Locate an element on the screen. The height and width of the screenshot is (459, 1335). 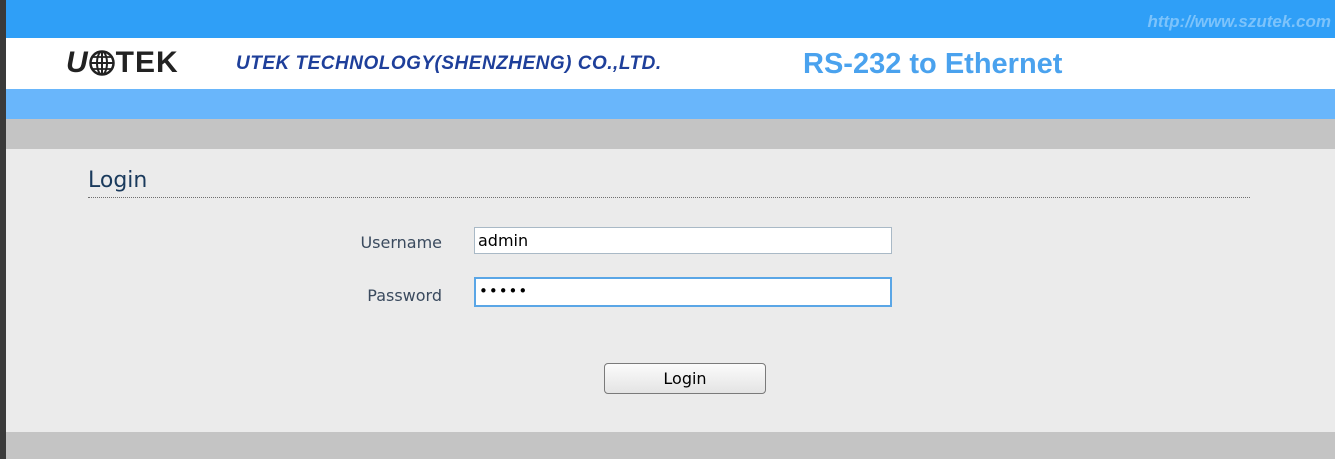
login-button: Login is located at coordinates (685, 378).